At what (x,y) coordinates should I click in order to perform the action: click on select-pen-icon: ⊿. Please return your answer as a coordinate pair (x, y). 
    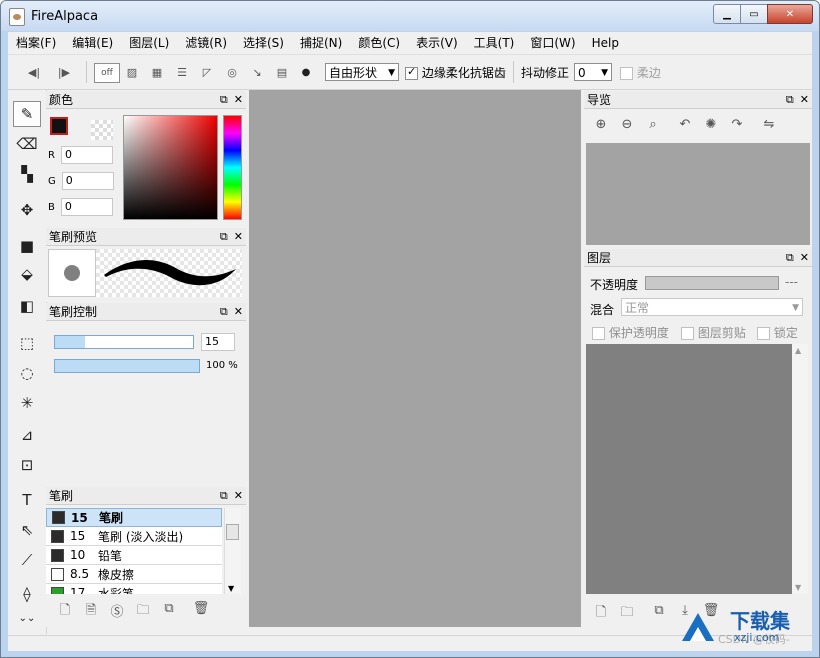
    Looking at the image, I should click on (27, 435).